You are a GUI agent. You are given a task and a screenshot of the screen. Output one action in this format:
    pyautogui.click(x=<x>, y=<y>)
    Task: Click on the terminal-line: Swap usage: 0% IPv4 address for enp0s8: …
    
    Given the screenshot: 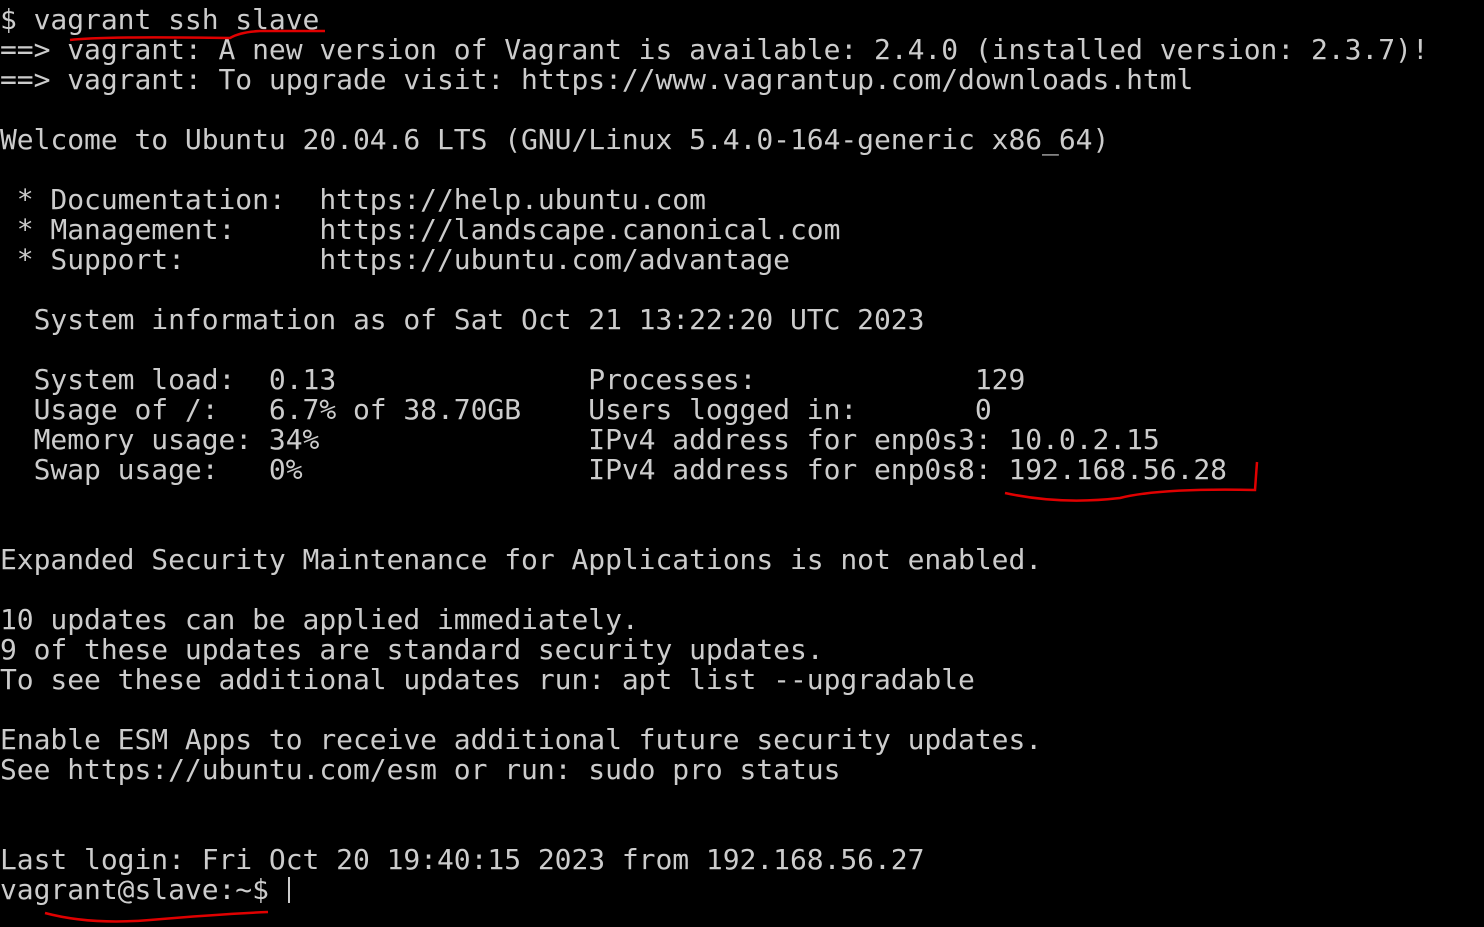 What is the action you would take?
    pyautogui.click(x=613, y=469)
    